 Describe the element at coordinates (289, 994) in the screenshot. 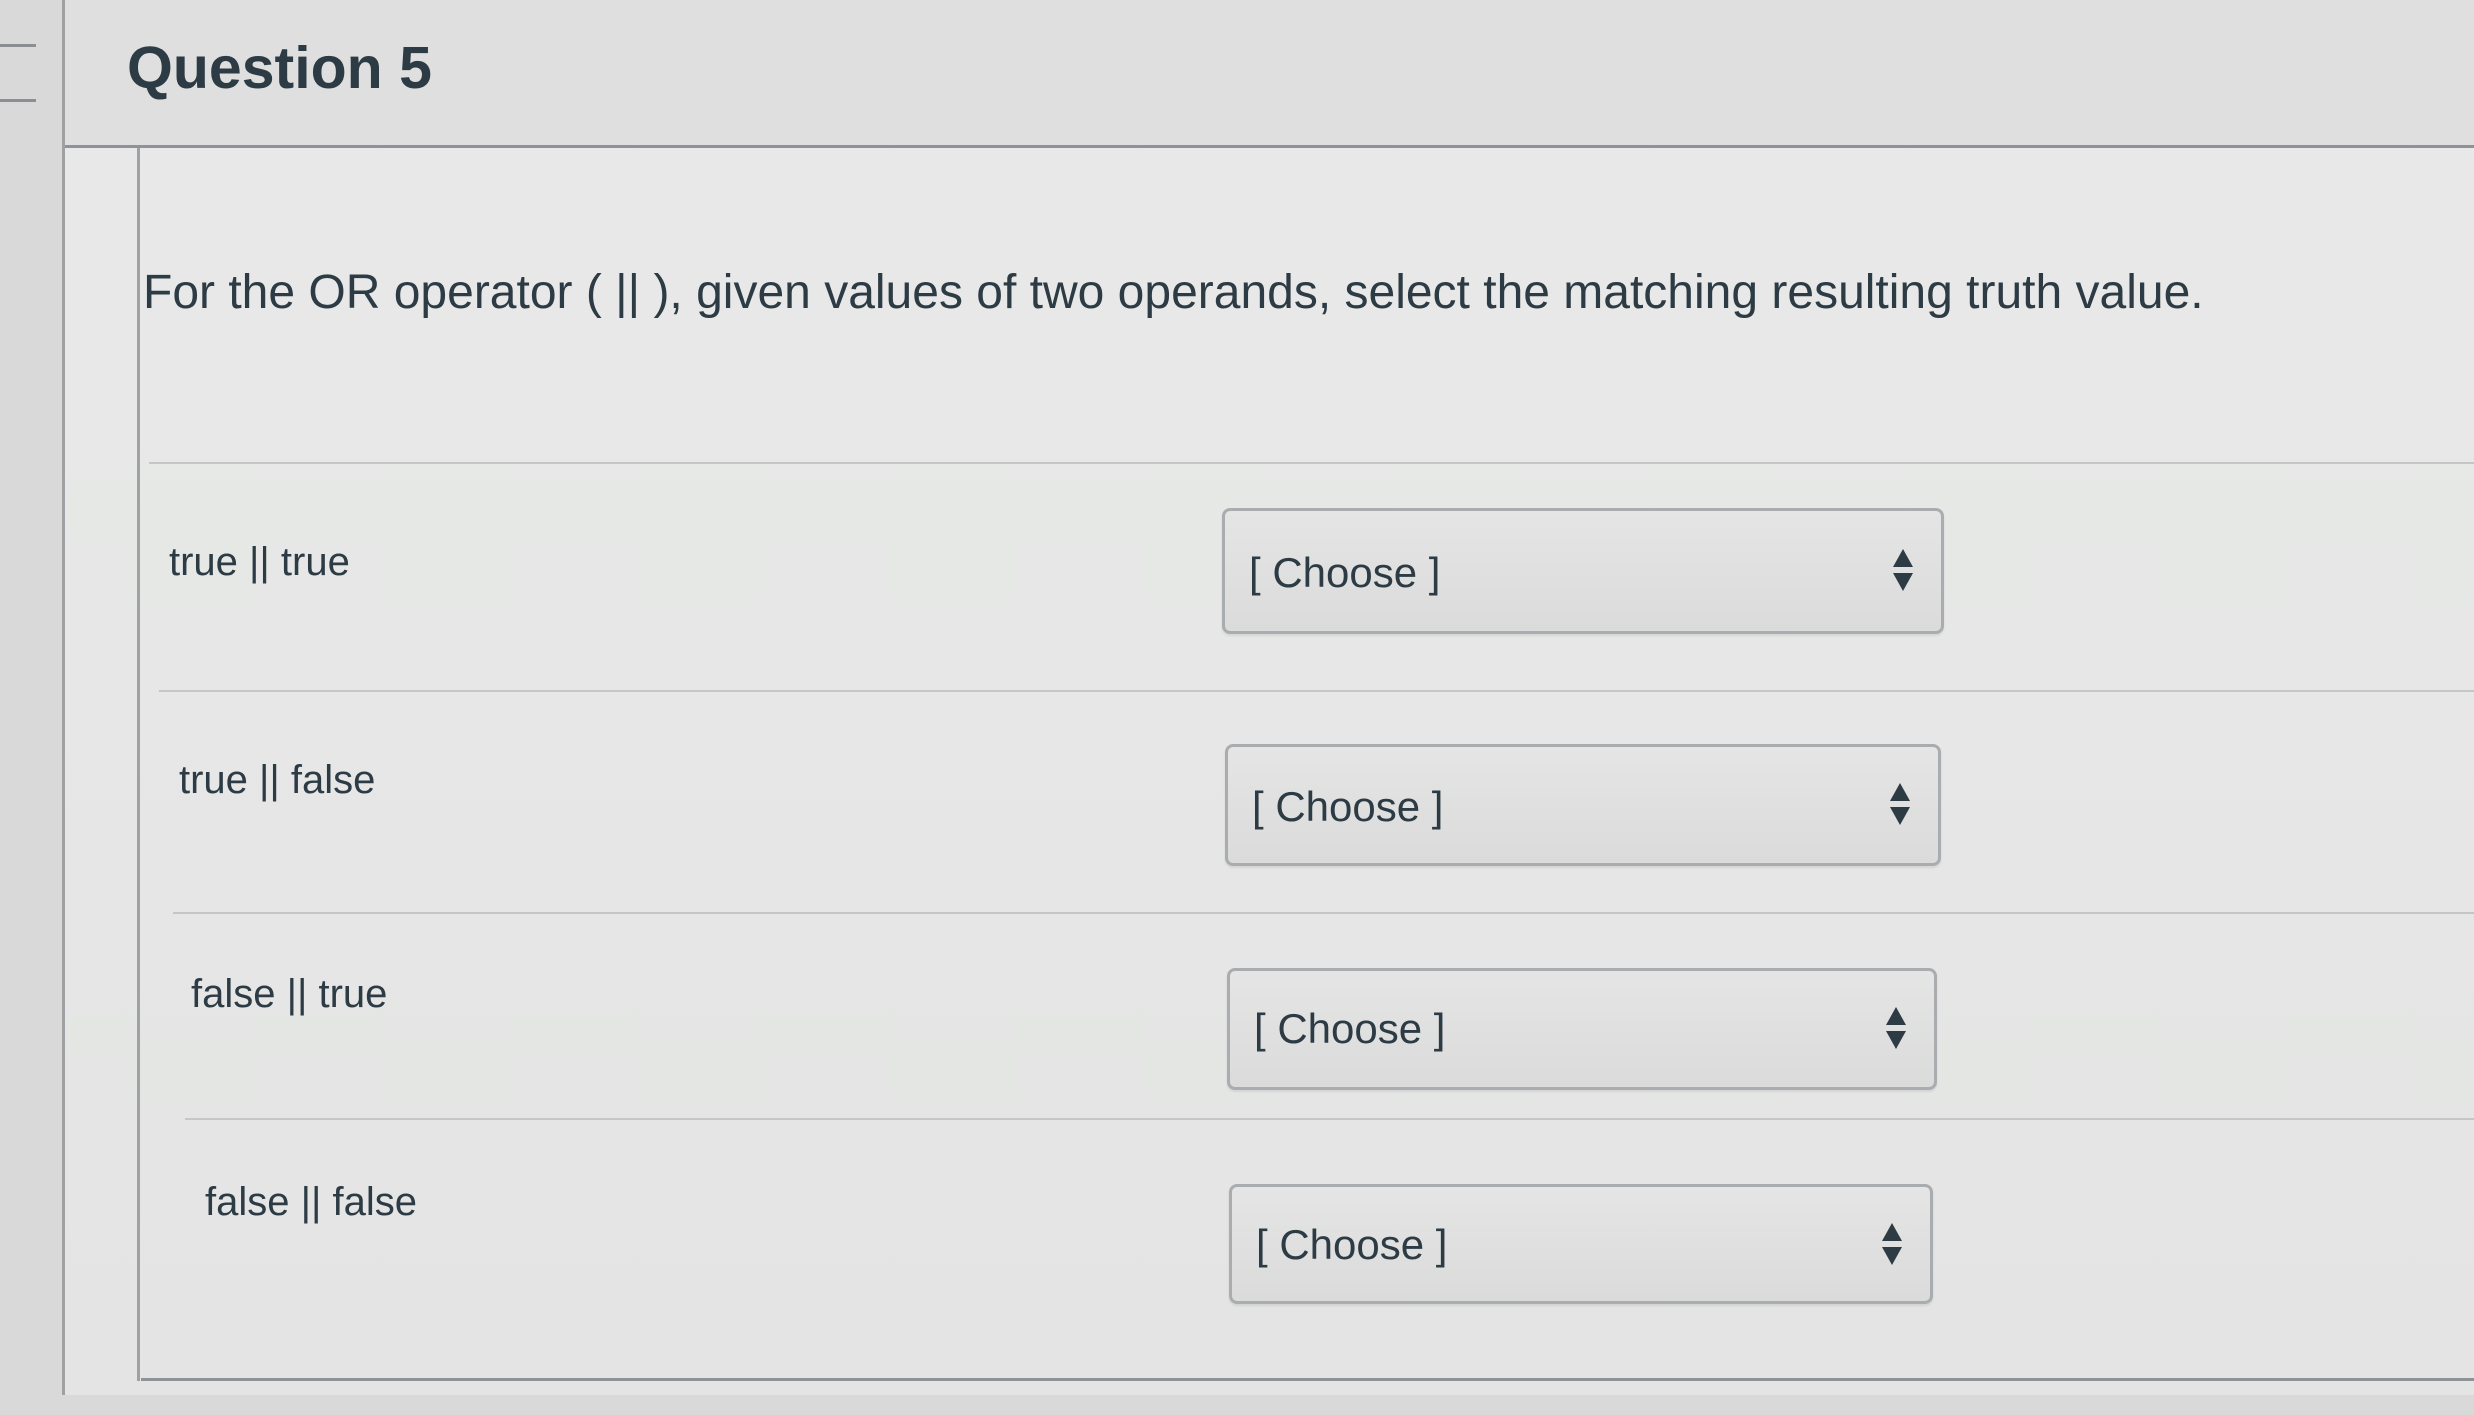

I see `matching-prompt-false-or-true: false || true` at that location.